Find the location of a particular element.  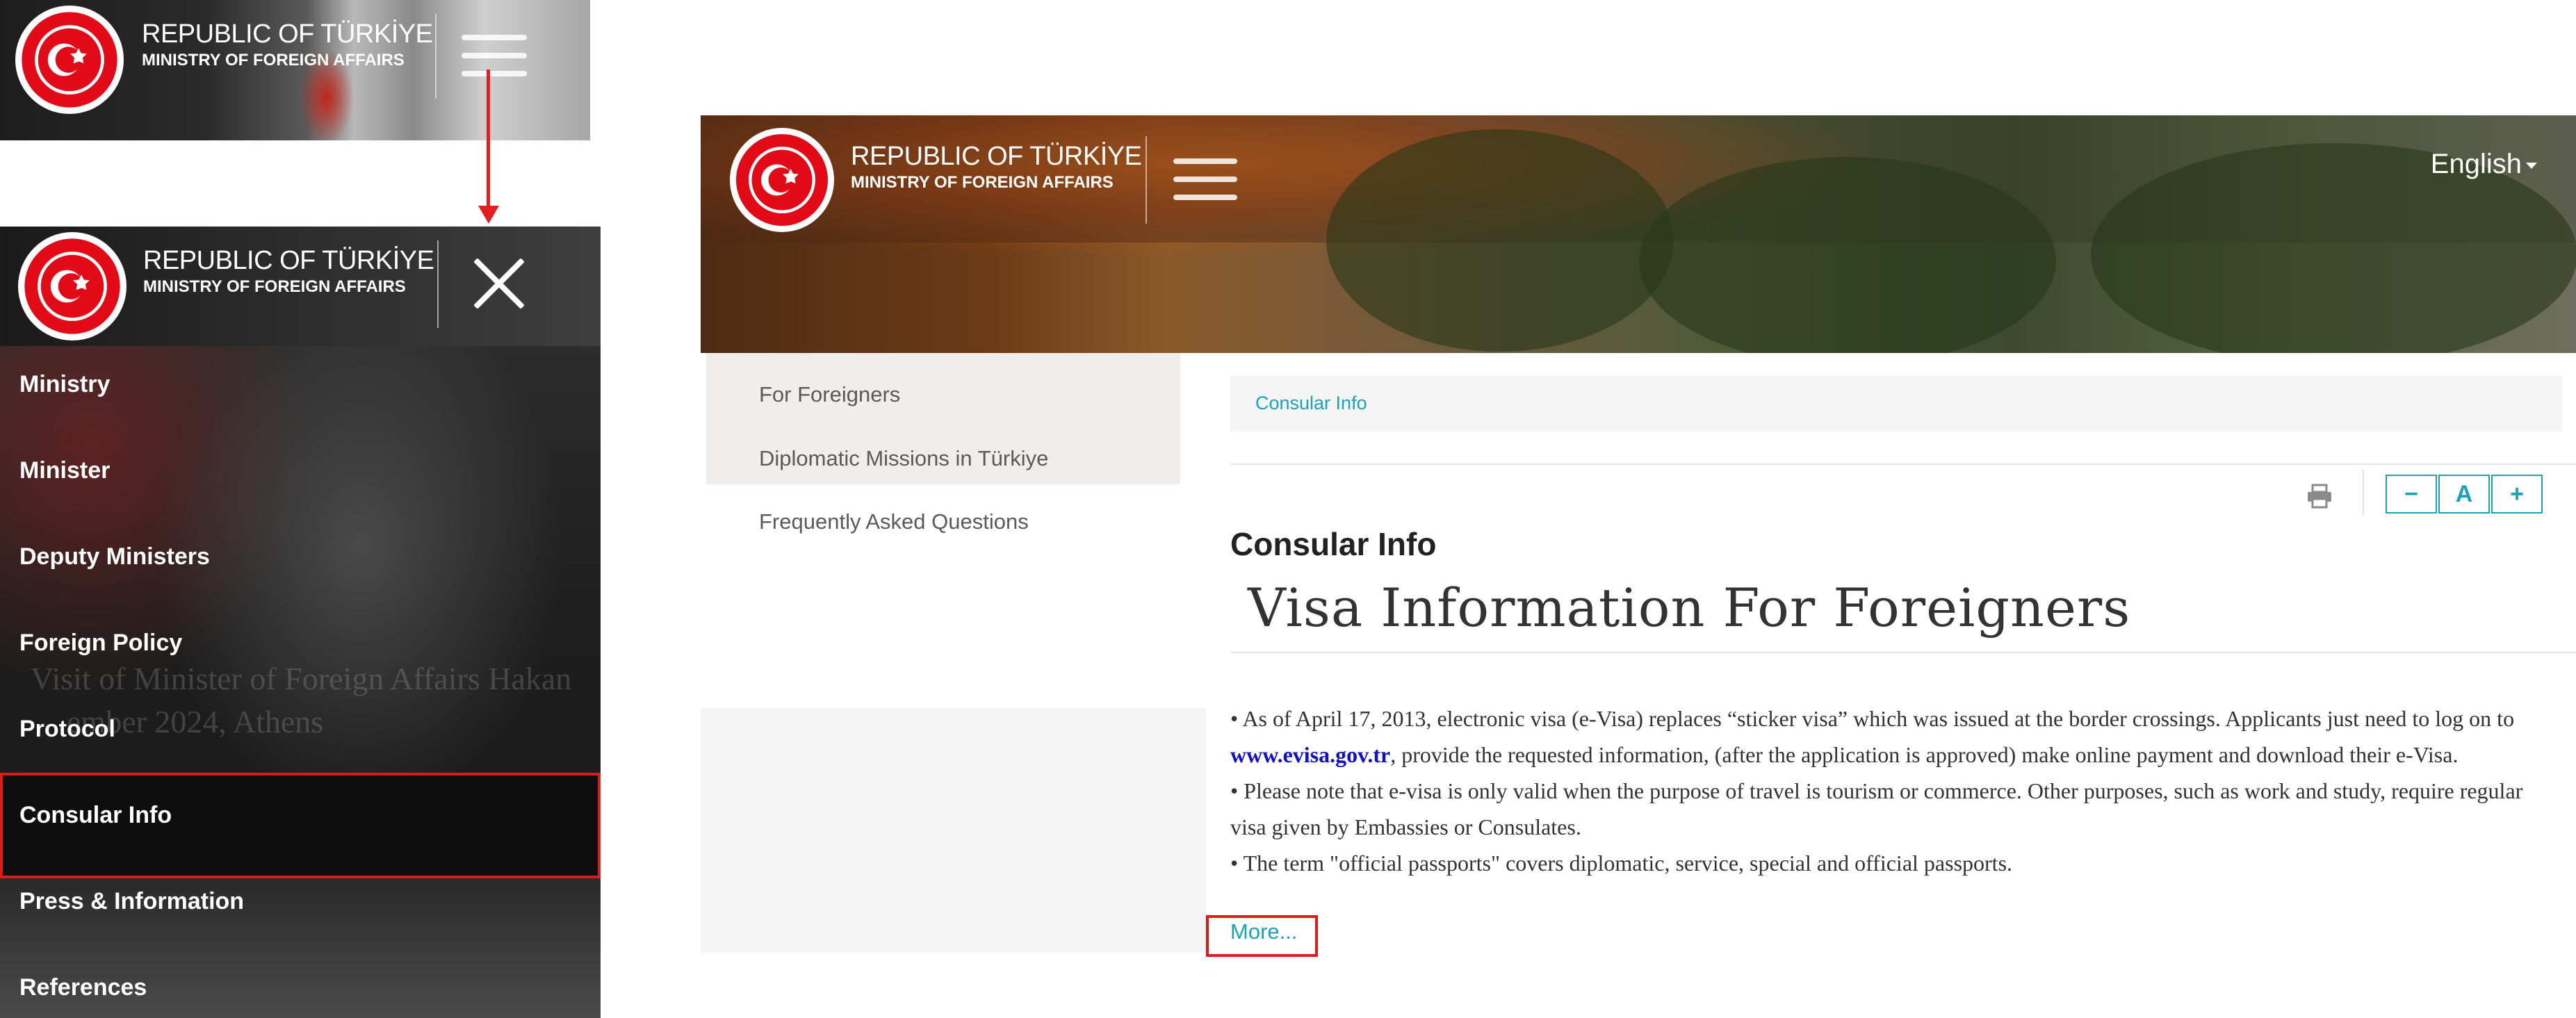

nav-link-diplomatic-missions: Diplomatic Missions in Türkiye is located at coordinates (903, 459).